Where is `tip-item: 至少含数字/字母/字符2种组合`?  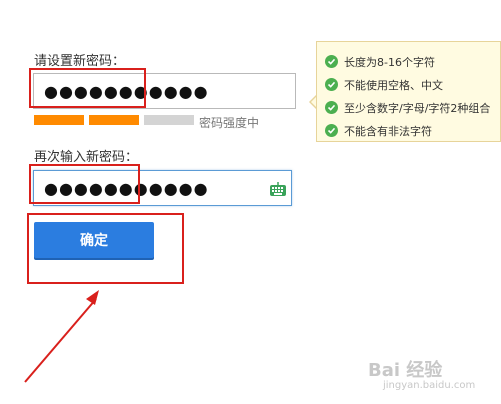 tip-item: 至少含数字/字母/字符2种组合 is located at coordinates (412, 107).